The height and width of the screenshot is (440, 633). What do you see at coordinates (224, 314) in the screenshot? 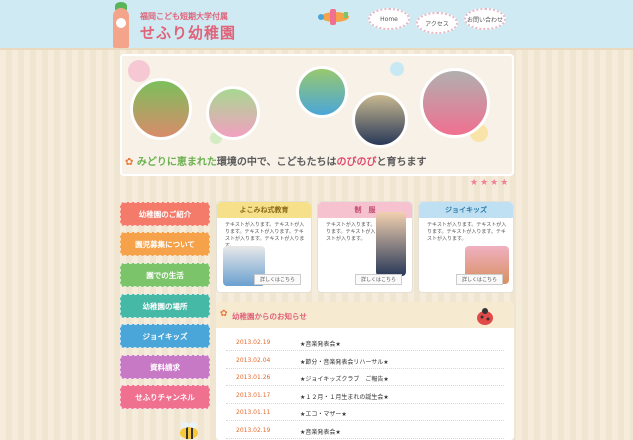
I see `flower-icon: ✿` at bounding box center [224, 314].